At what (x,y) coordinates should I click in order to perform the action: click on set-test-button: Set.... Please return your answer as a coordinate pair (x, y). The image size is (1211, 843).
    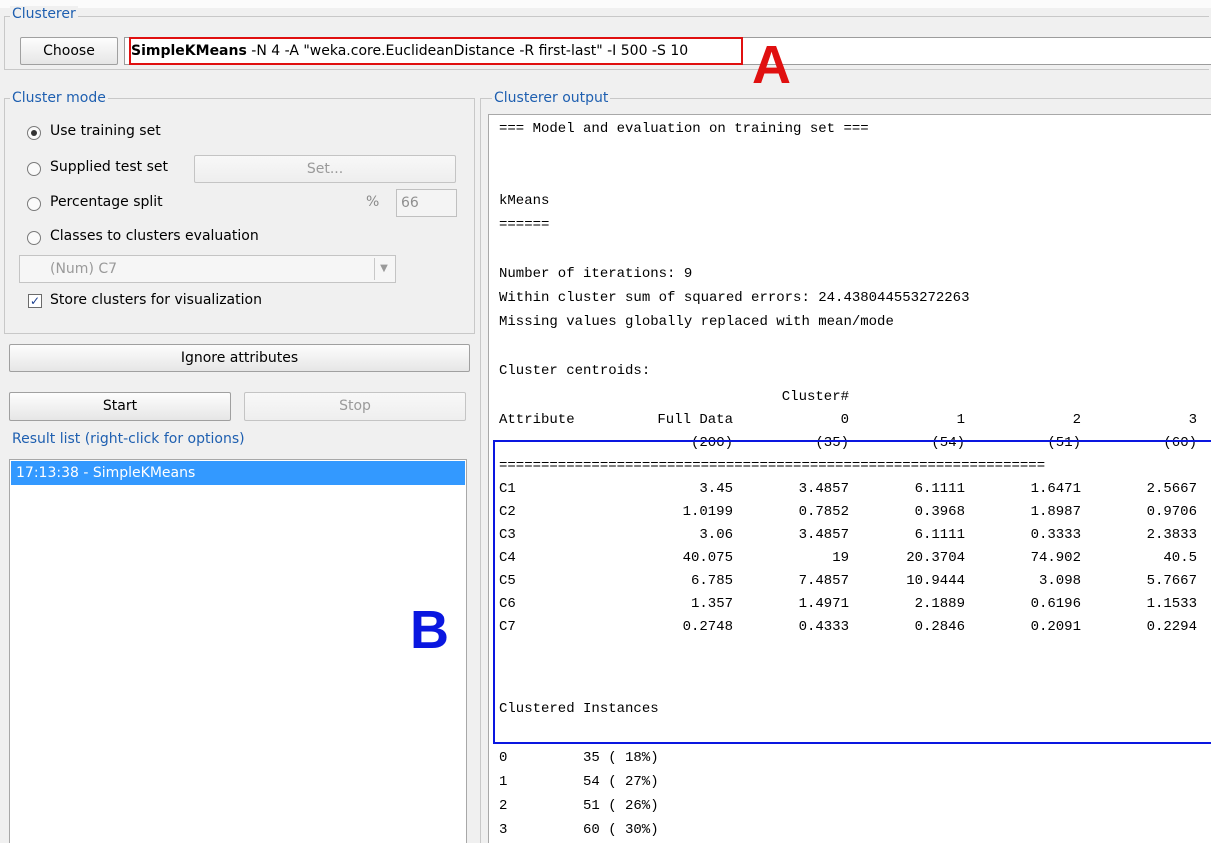
    Looking at the image, I should click on (325, 169).